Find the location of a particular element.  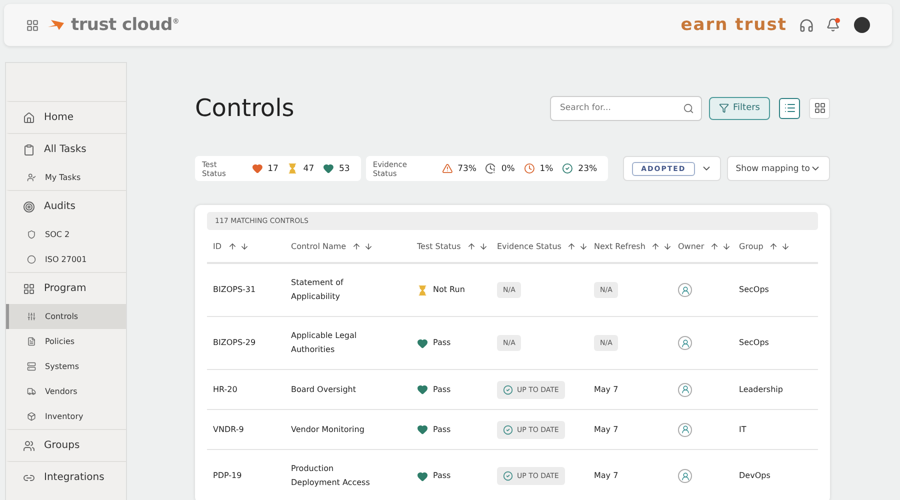

sidebar-item: Controls is located at coordinates (66, 316).